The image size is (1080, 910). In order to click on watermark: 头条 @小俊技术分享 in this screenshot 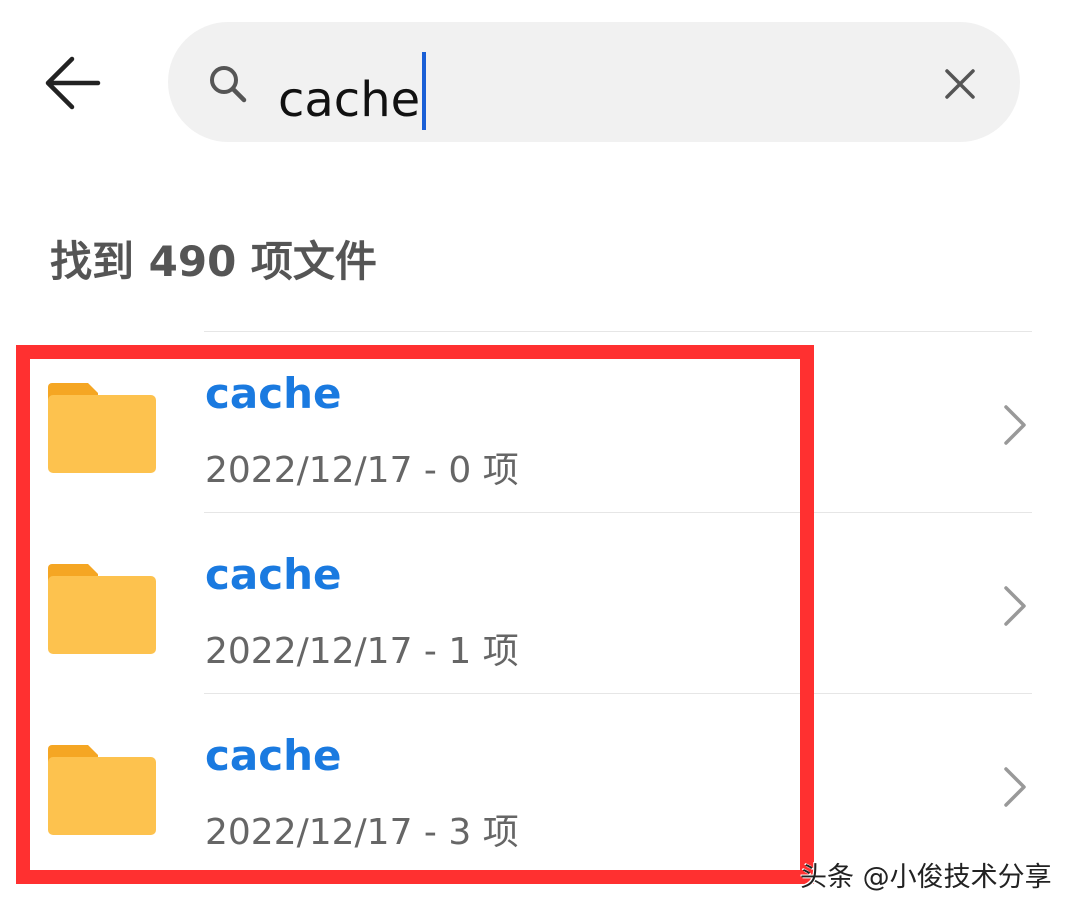, I will do `click(926, 877)`.